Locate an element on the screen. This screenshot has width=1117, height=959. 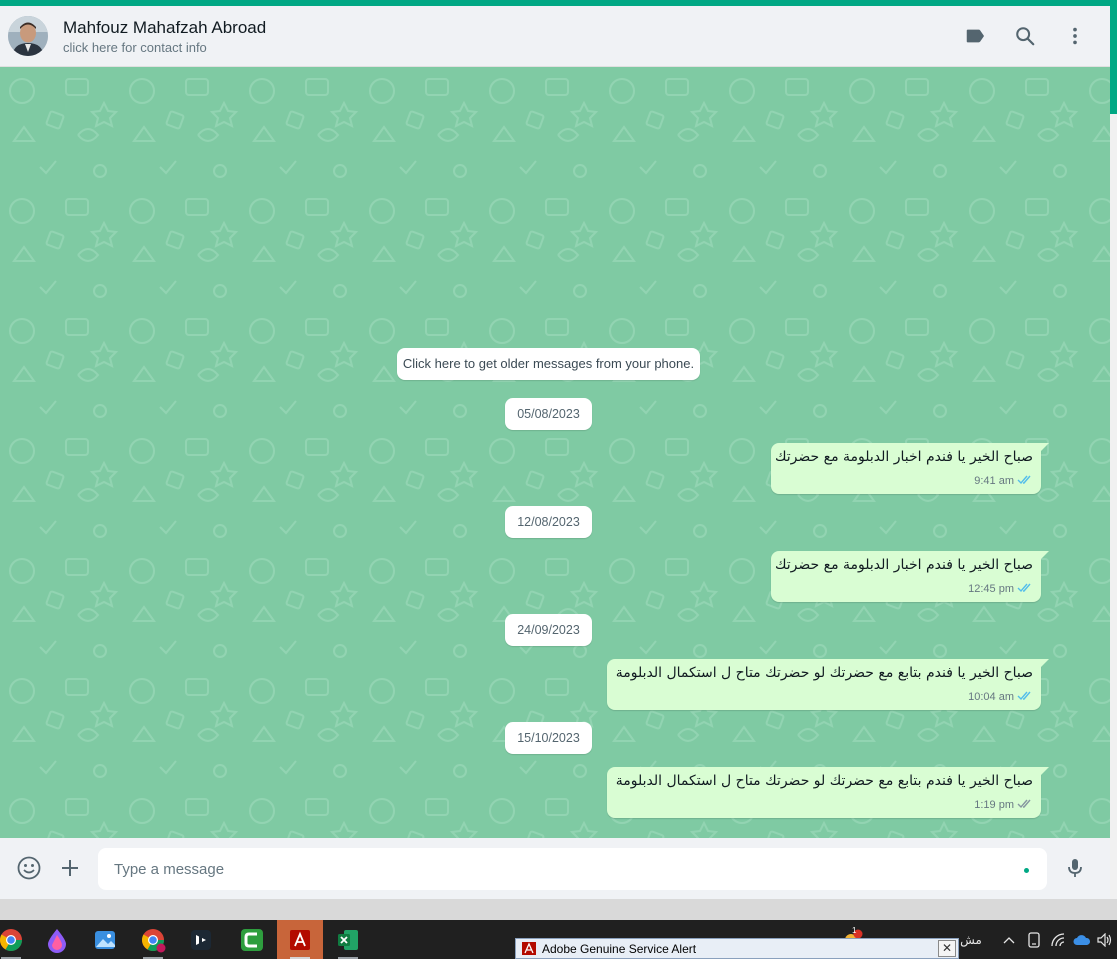
chrome-profile-icon is located at coordinates (153, 939).